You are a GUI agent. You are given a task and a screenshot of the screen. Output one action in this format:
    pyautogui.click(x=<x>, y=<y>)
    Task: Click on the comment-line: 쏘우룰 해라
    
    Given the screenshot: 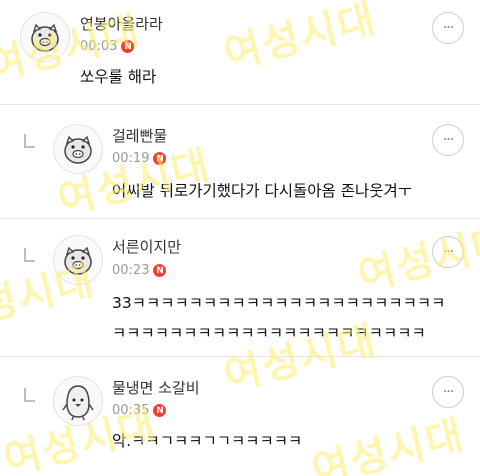 What is the action you would take?
    pyautogui.click(x=118, y=77)
    